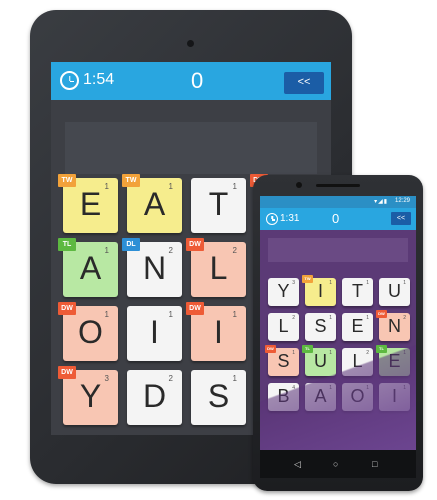  I want to click on tile-letter: T, so click(218, 204).